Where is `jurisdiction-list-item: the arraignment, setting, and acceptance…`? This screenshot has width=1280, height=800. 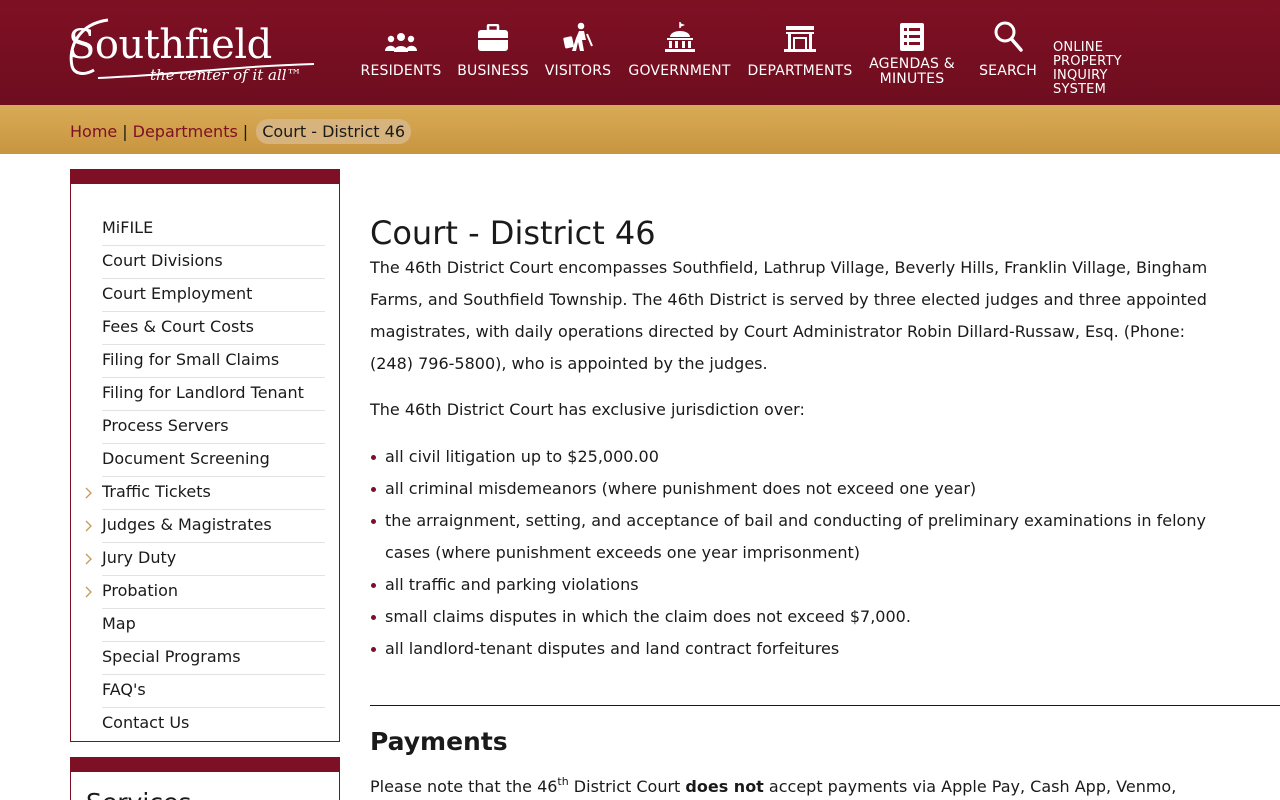
jurisdiction-list-item: the arraignment, setting, and acceptance… is located at coordinates (795, 537).